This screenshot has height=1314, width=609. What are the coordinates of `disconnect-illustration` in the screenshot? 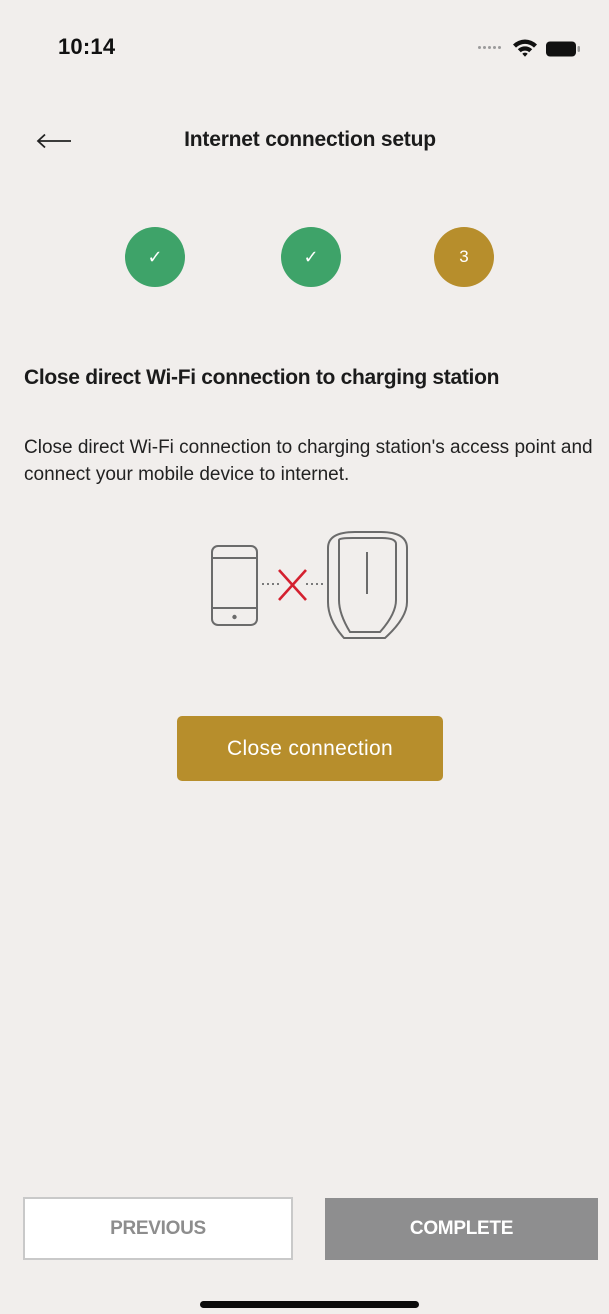 It's located at (309, 585).